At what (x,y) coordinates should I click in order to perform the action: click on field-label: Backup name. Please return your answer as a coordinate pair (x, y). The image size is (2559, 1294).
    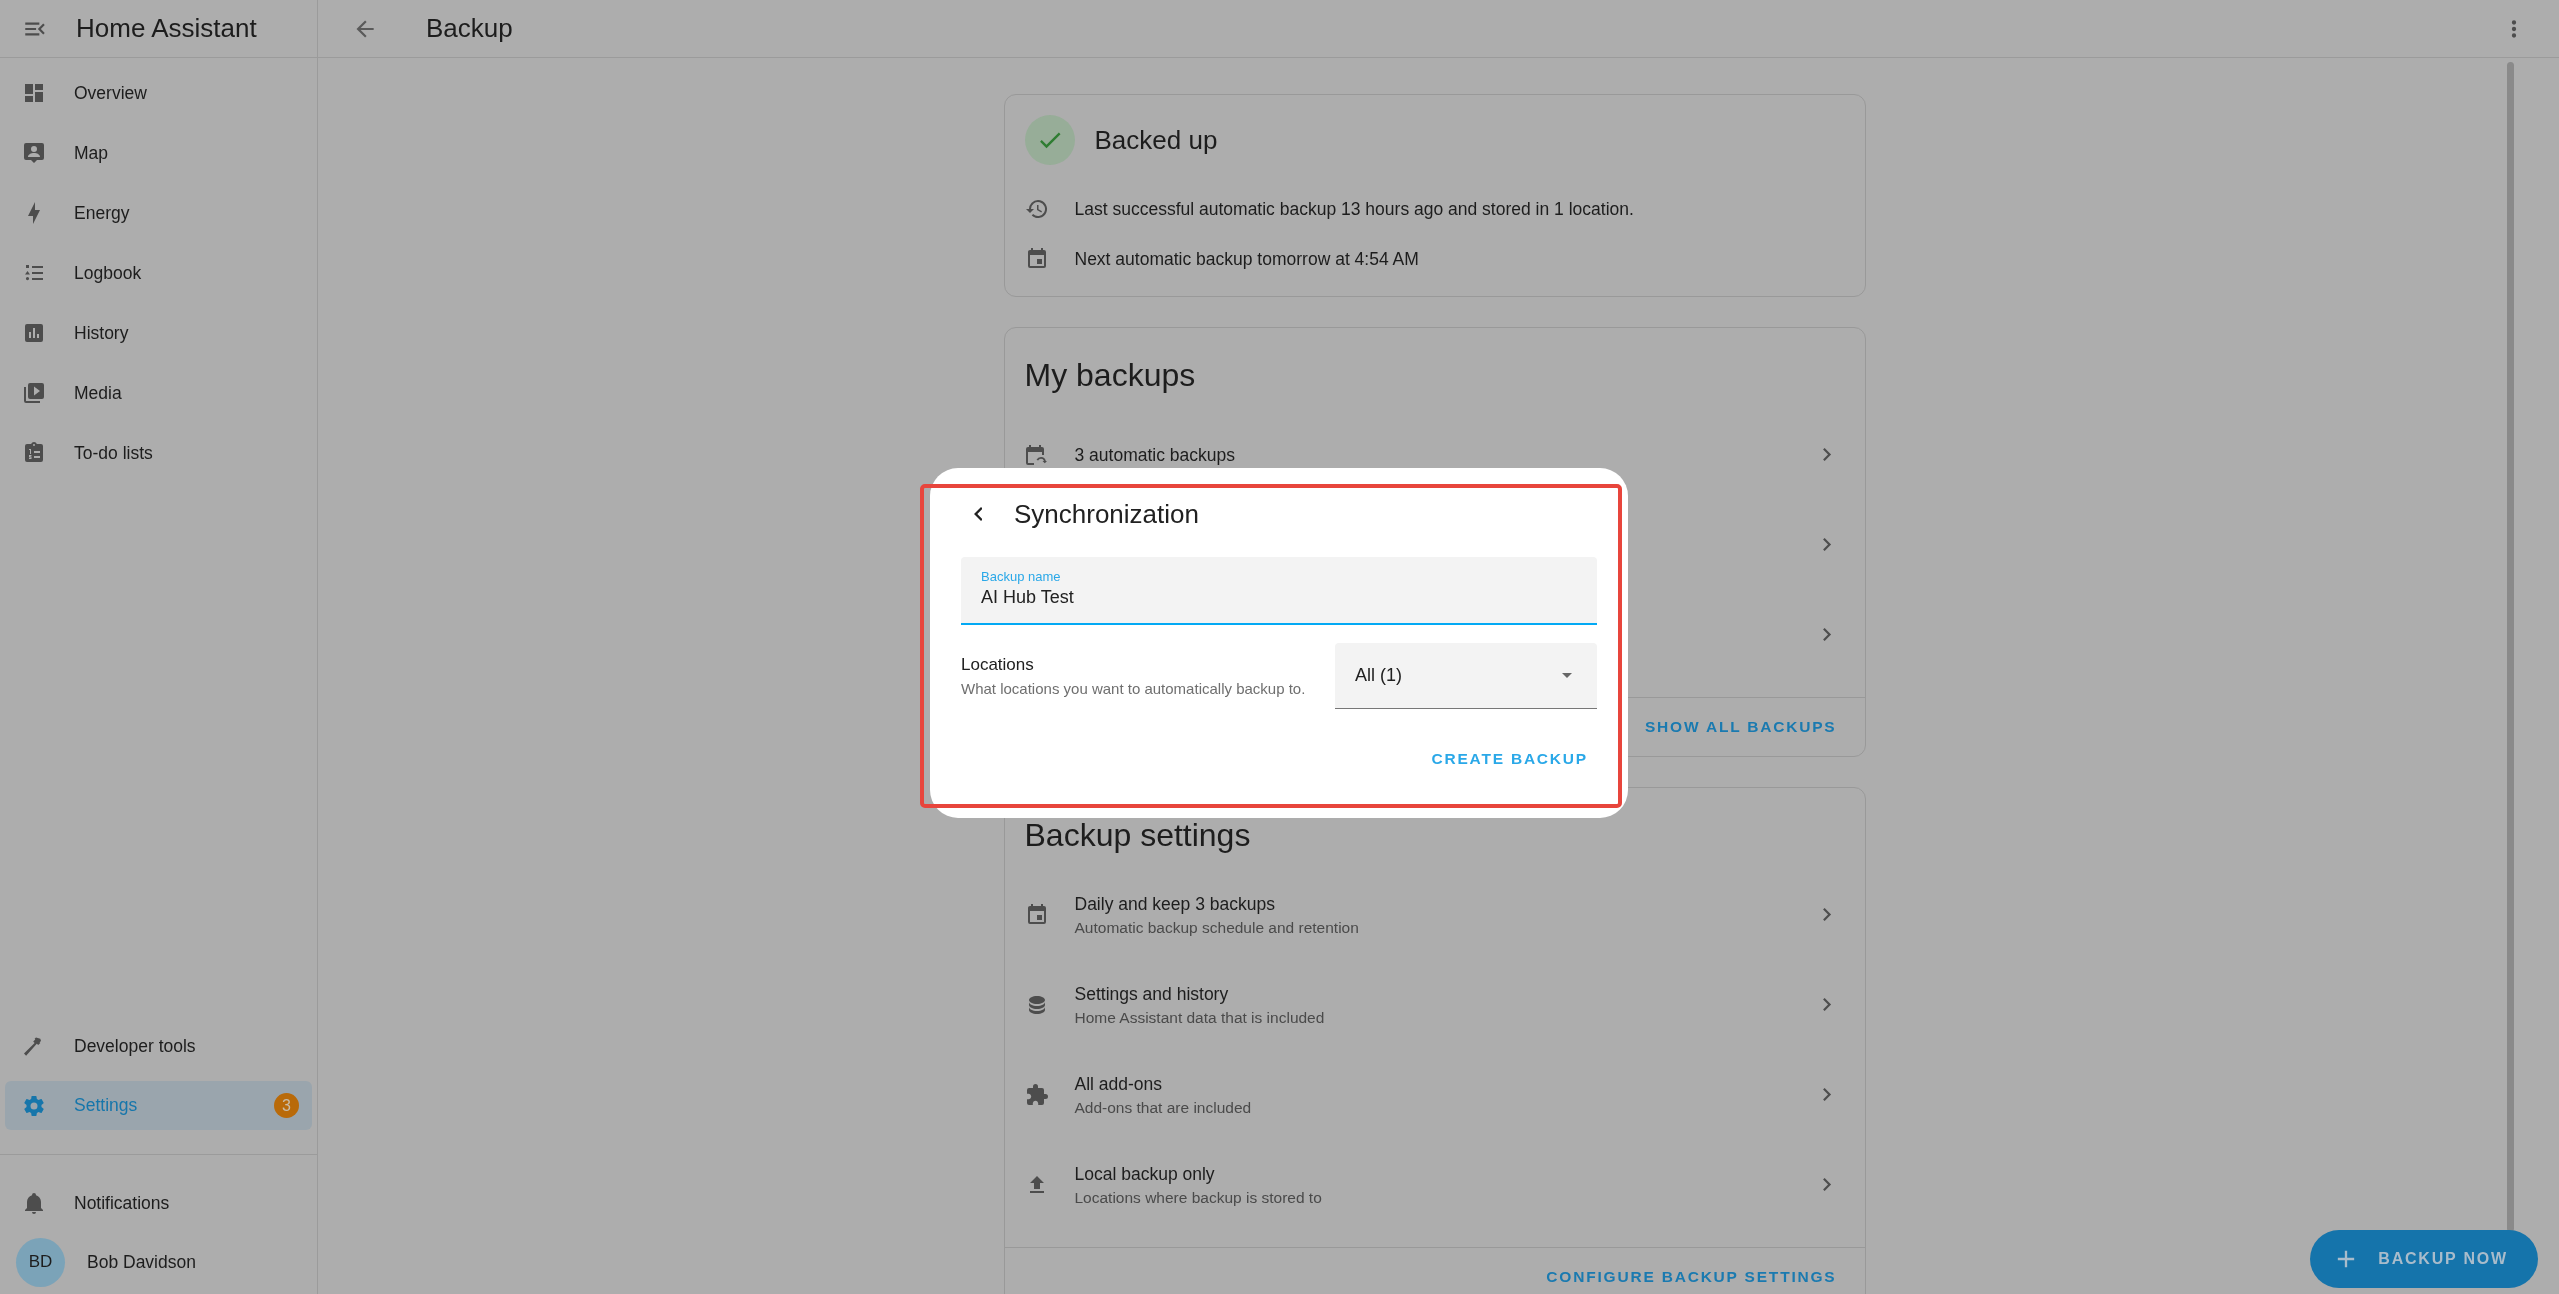
    Looking at the image, I should click on (1021, 576).